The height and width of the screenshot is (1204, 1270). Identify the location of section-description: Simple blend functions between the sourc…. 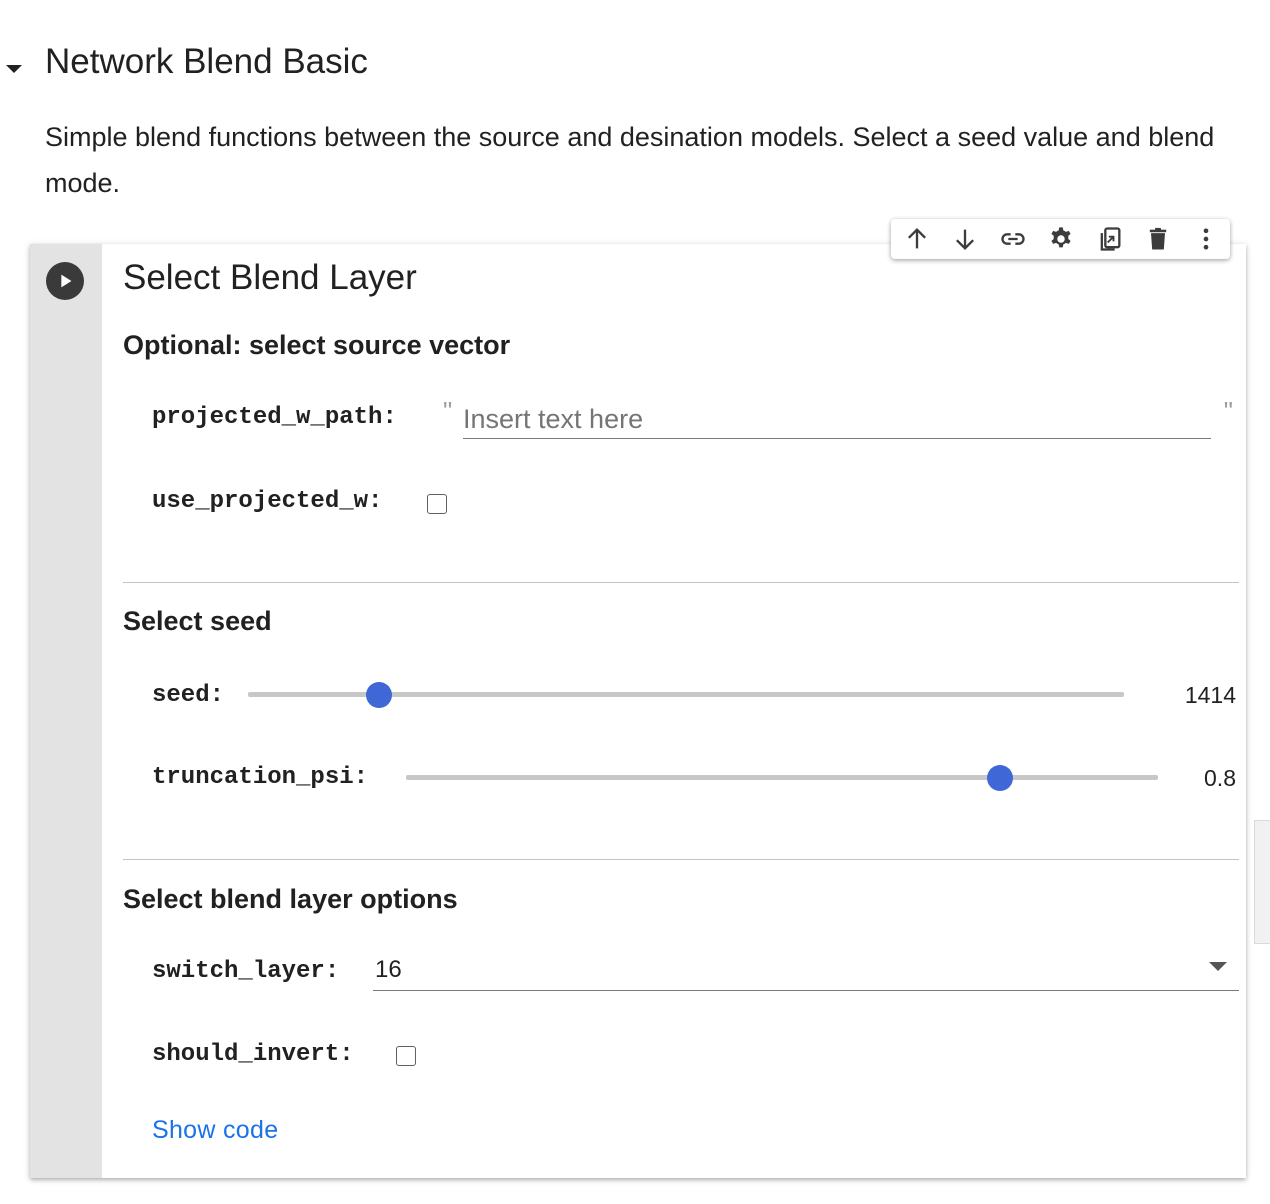
(630, 160).